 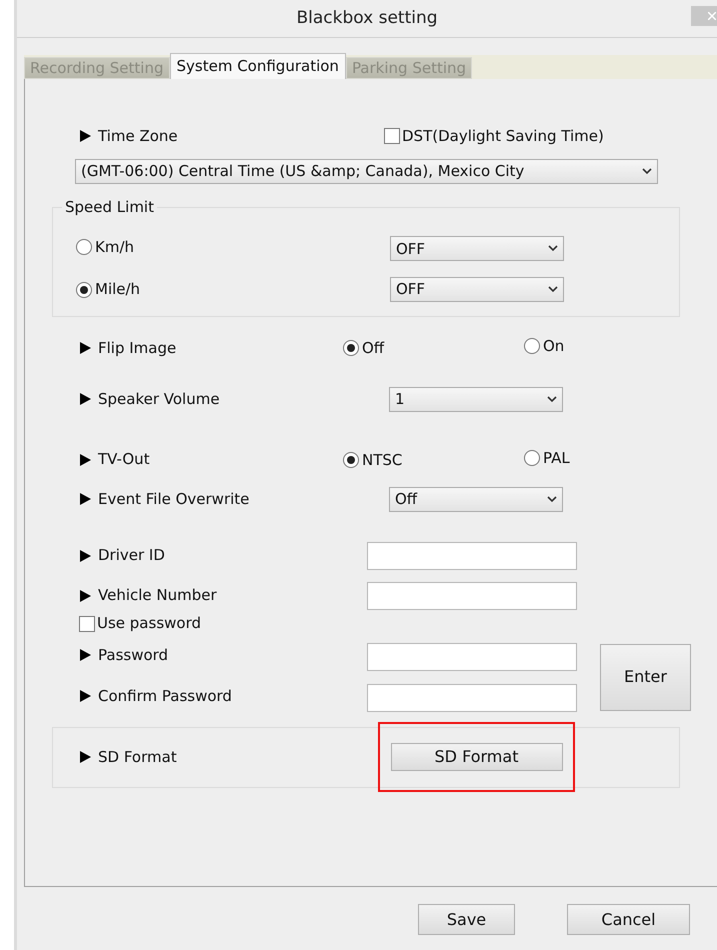 What do you see at coordinates (712, 16) in the screenshot?
I see `close-icon` at bounding box center [712, 16].